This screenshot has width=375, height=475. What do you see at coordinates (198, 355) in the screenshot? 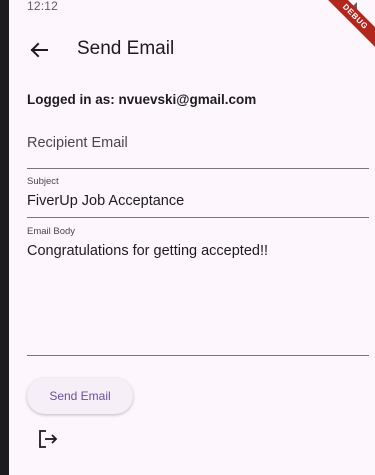
I see `email-body-underline` at bounding box center [198, 355].